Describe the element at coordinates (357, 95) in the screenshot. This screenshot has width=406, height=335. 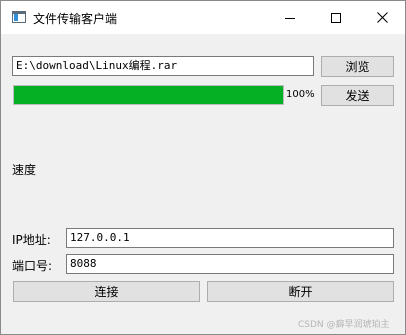
I see `send-button: 发送` at that location.